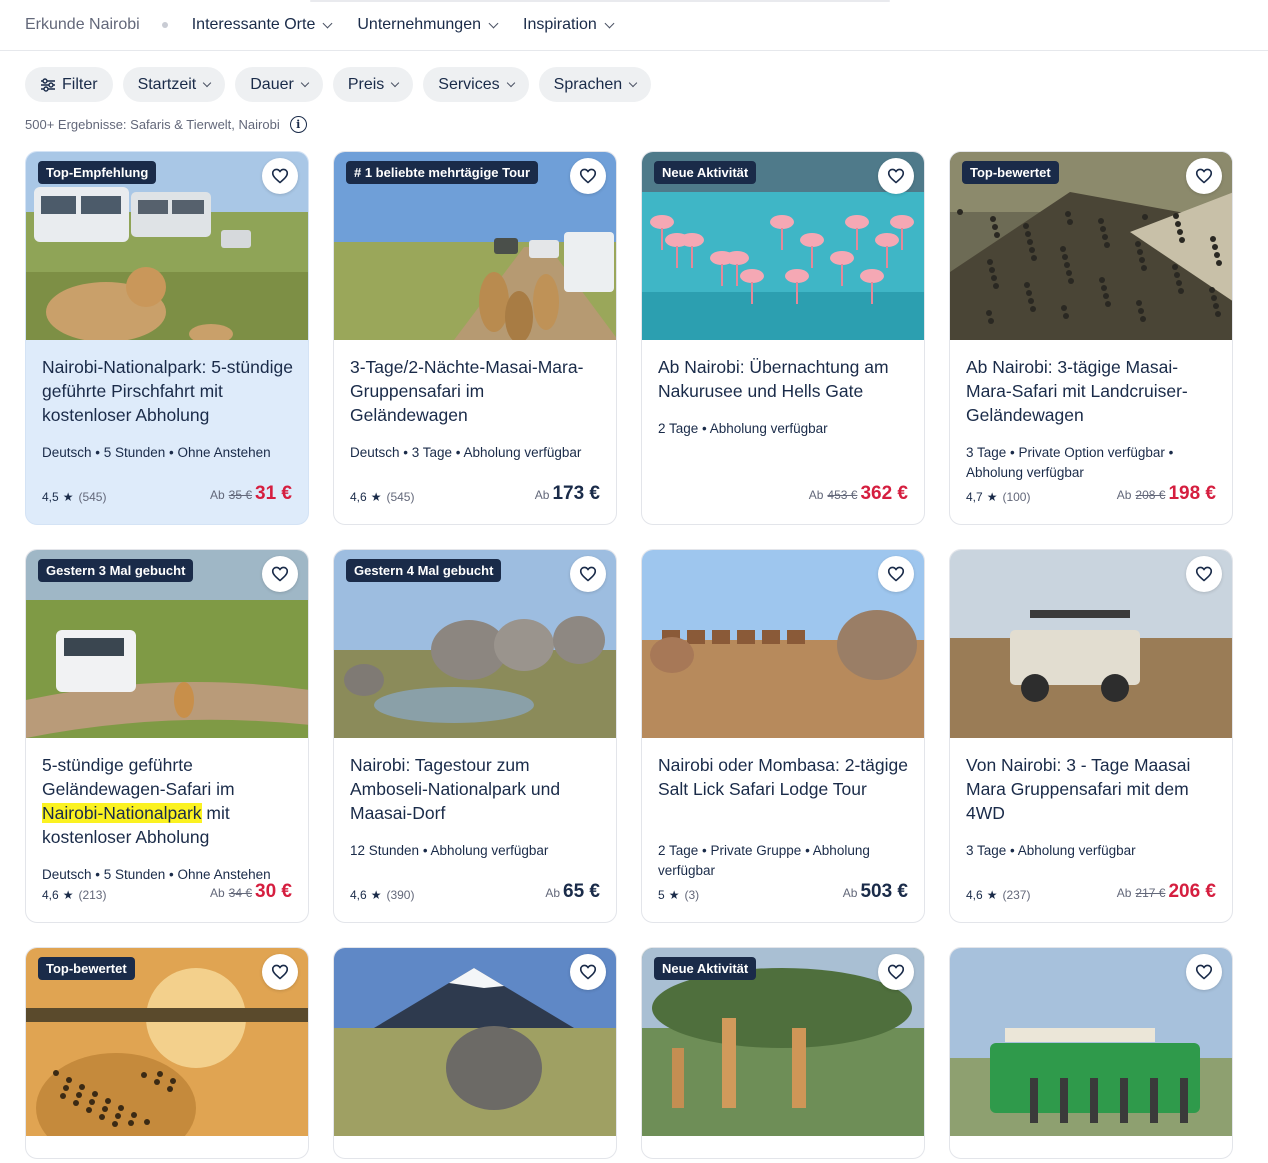 The image size is (1268, 1163). What do you see at coordinates (569, 25) in the screenshot?
I see `nav-inspiration: Inspiration` at bounding box center [569, 25].